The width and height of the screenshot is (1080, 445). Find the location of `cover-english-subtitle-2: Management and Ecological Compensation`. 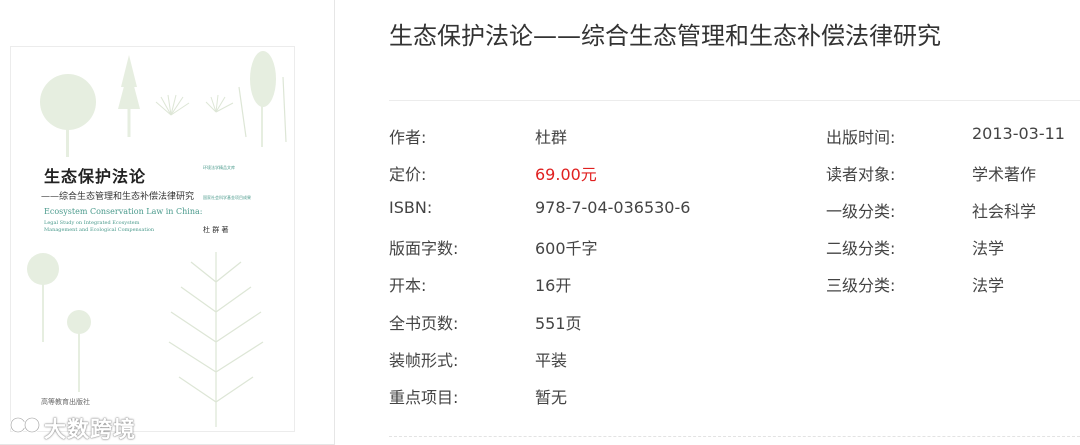

cover-english-subtitle-2: Management and Ecological Compensation is located at coordinates (99, 230).